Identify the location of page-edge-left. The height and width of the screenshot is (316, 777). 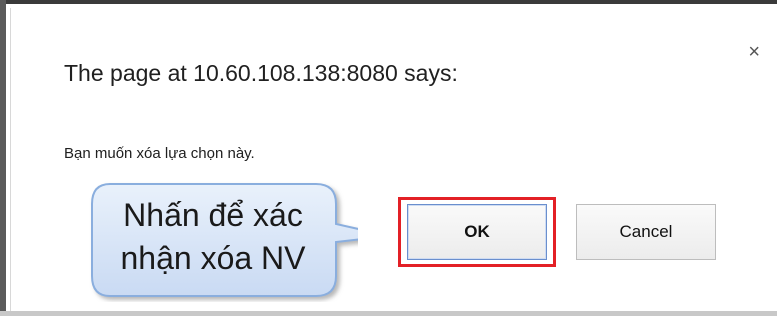
(3, 158).